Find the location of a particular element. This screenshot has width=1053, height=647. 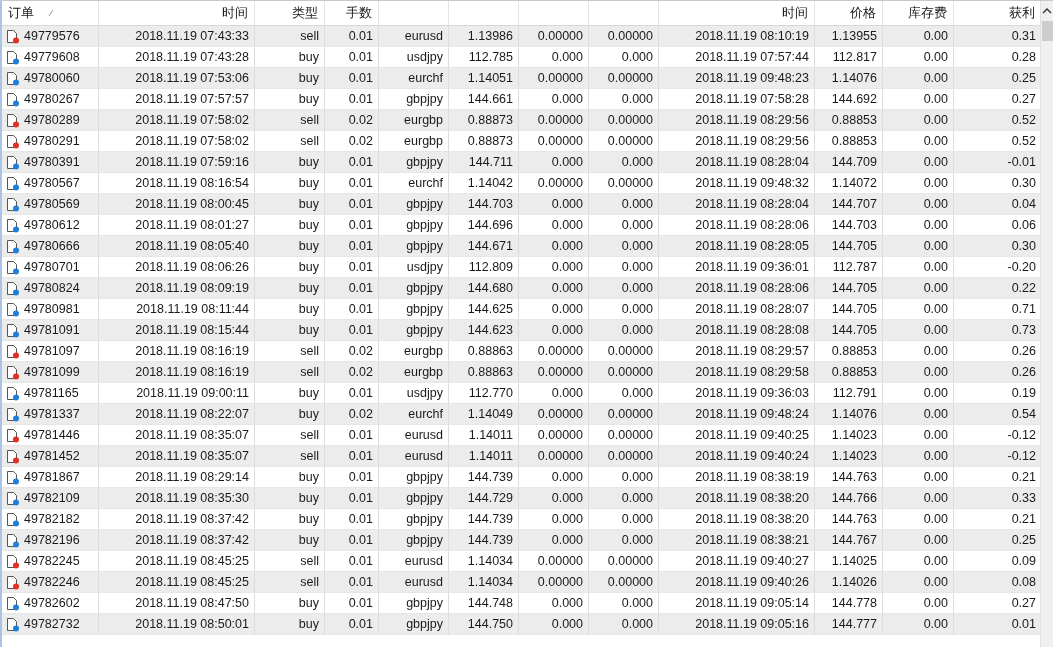

table-cell: 1.14076 is located at coordinates (849, 78).